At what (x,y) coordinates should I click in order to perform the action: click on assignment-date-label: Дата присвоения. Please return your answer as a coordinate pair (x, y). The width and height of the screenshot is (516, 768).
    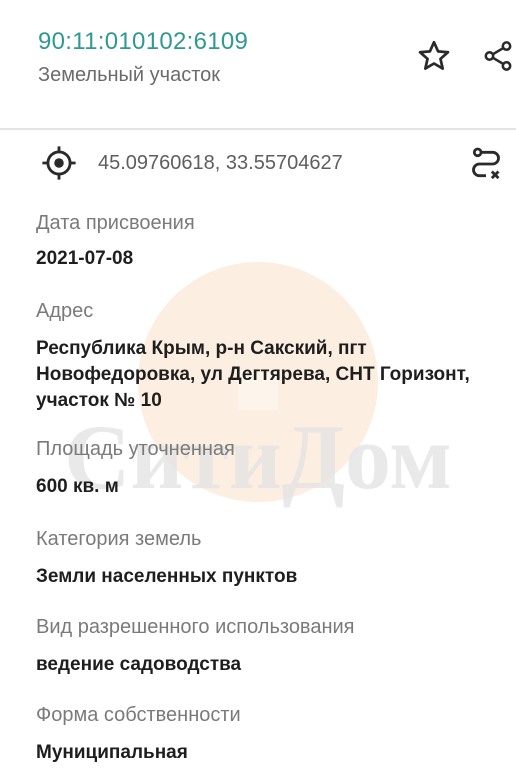
    Looking at the image, I should click on (115, 223).